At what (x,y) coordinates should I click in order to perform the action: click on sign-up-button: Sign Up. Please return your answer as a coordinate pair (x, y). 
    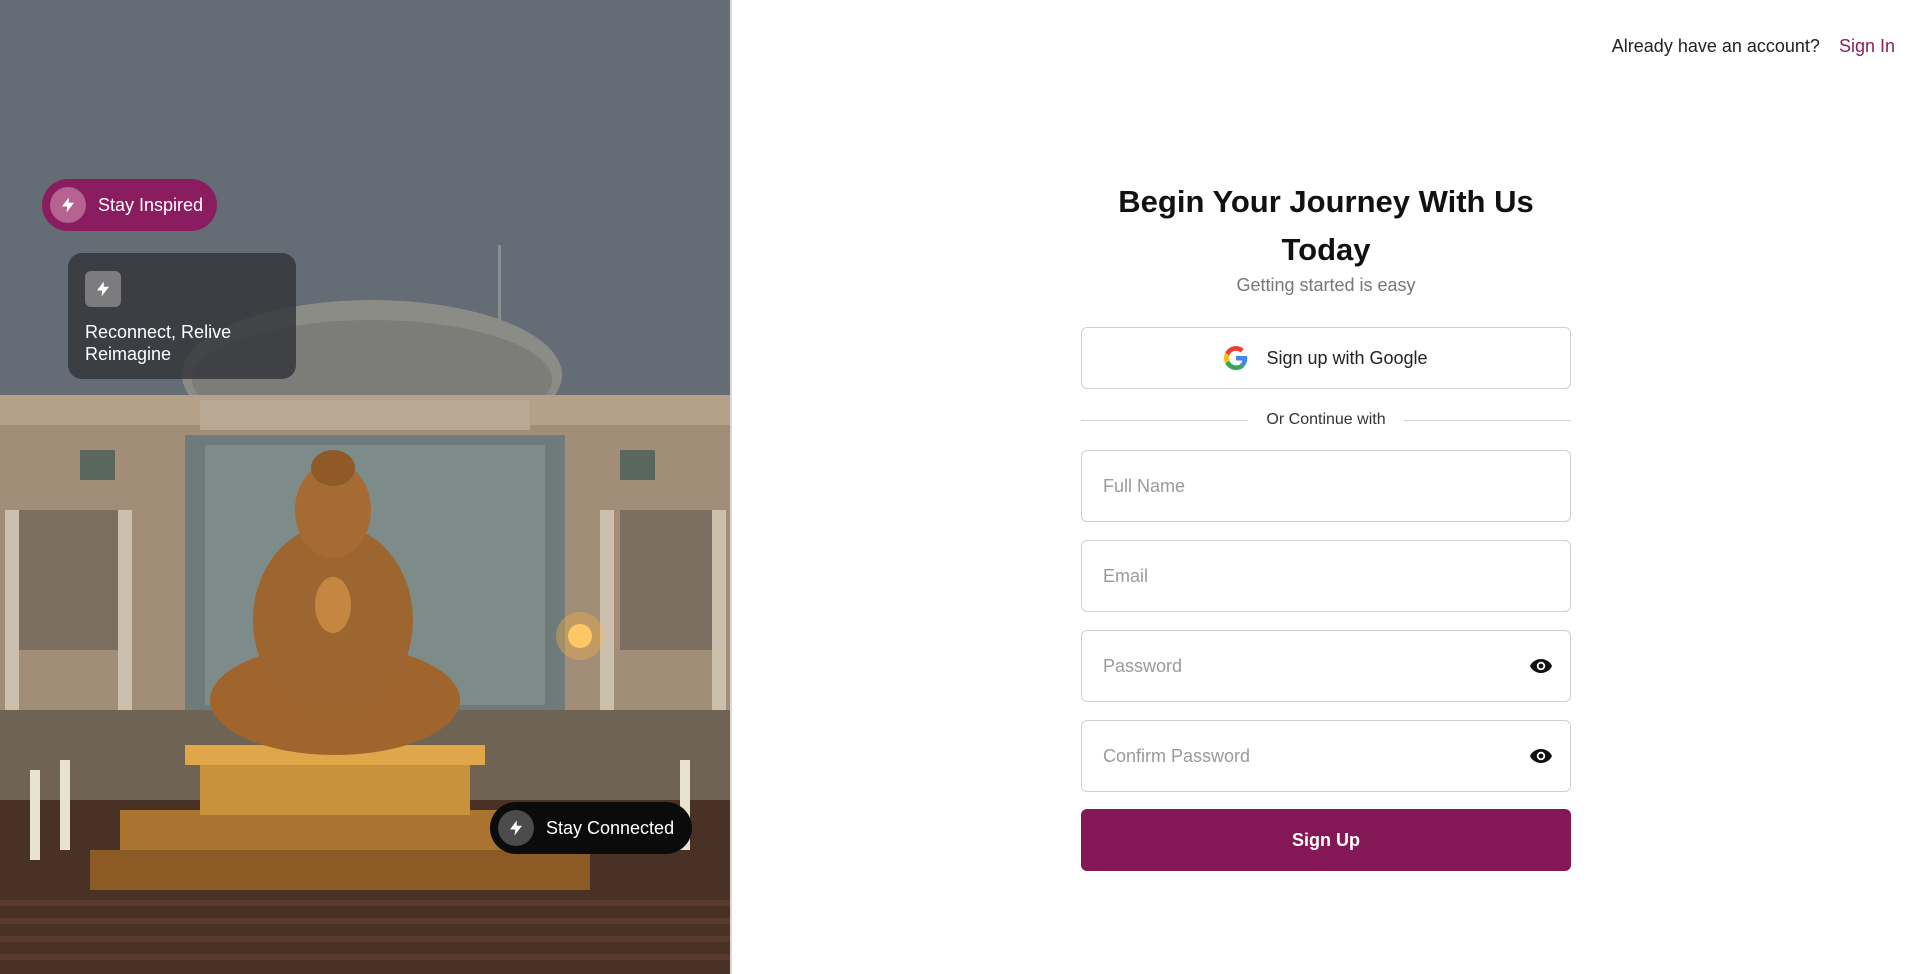
    Looking at the image, I should click on (1326, 840).